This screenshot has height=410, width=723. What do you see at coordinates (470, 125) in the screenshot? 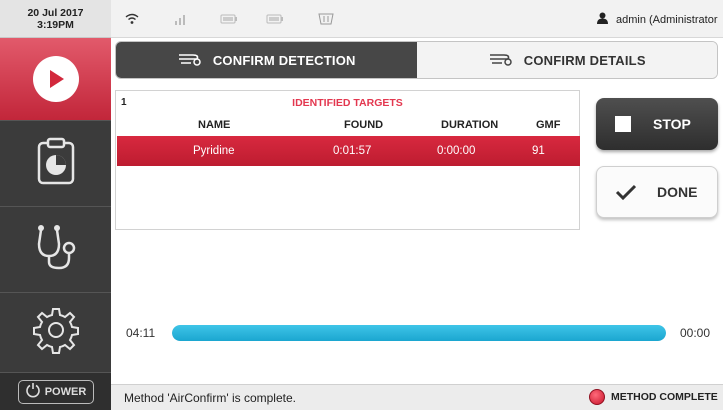
I see `column-header-duration: DURATION` at bounding box center [470, 125].